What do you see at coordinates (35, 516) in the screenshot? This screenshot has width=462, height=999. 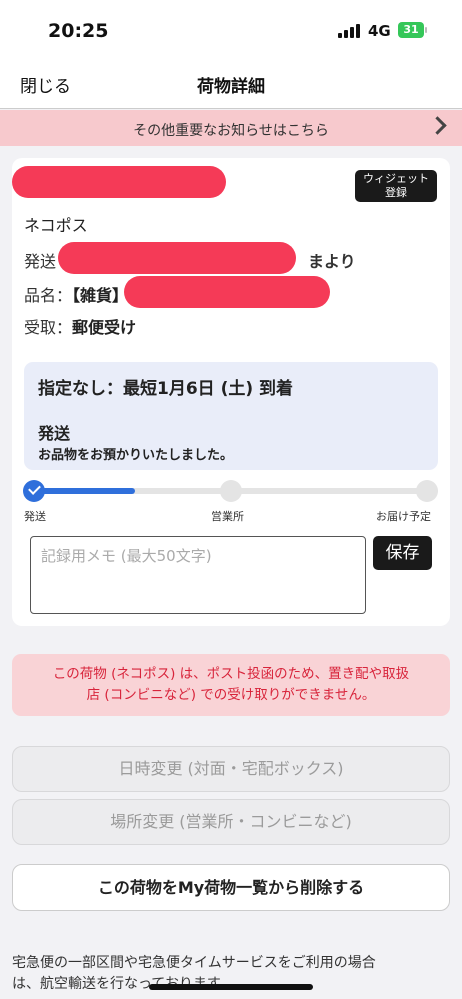 I see `stage-label-shipped: 発送` at bounding box center [35, 516].